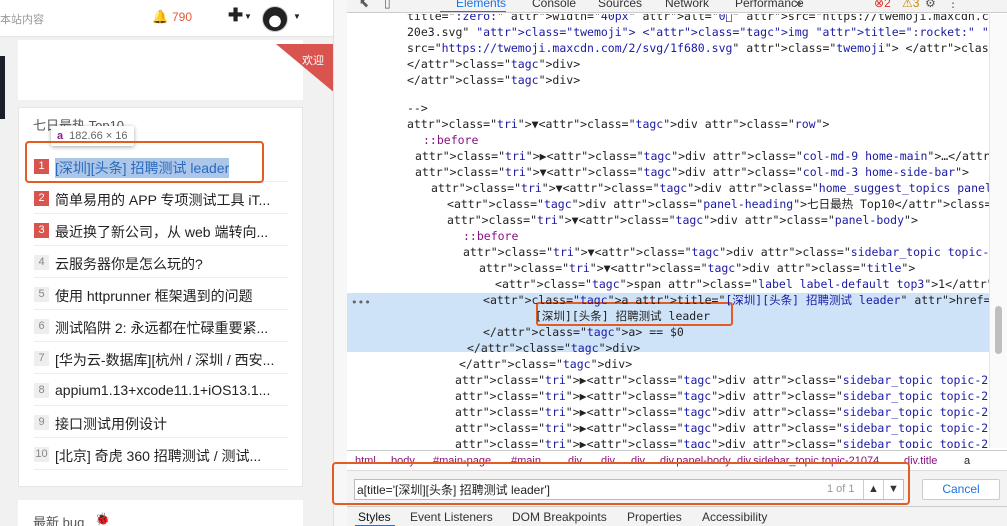 The height and width of the screenshot is (526, 1007). What do you see at coordinates (998, 231) in the screenshot?
I see `dom-scrollbar` at bounding box center [998, 231].